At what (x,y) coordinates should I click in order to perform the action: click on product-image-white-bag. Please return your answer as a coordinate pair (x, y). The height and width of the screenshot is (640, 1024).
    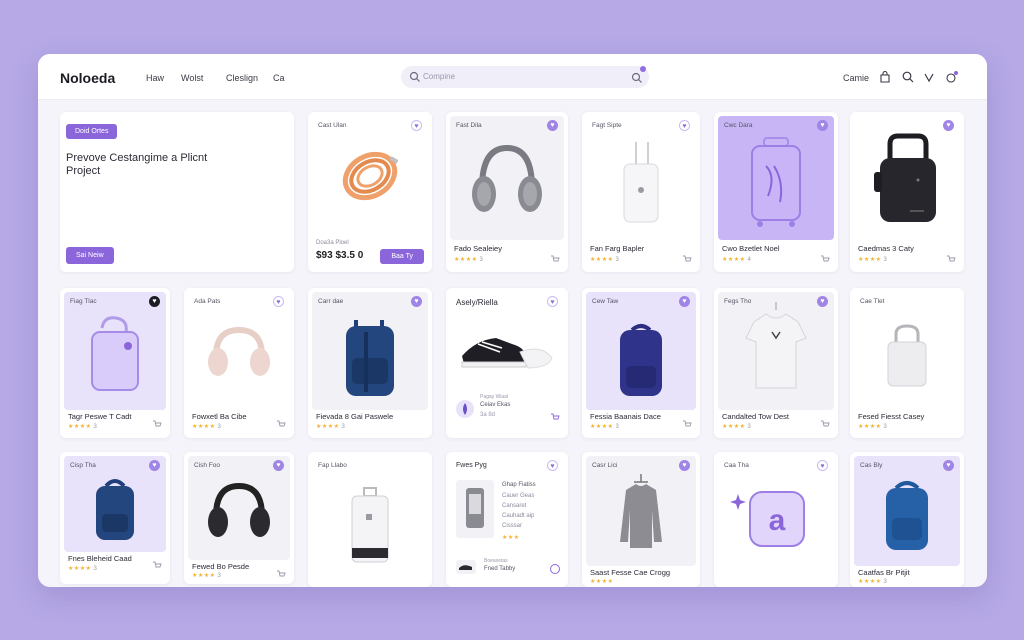
    Looking at the image, I should click on (907, 351).